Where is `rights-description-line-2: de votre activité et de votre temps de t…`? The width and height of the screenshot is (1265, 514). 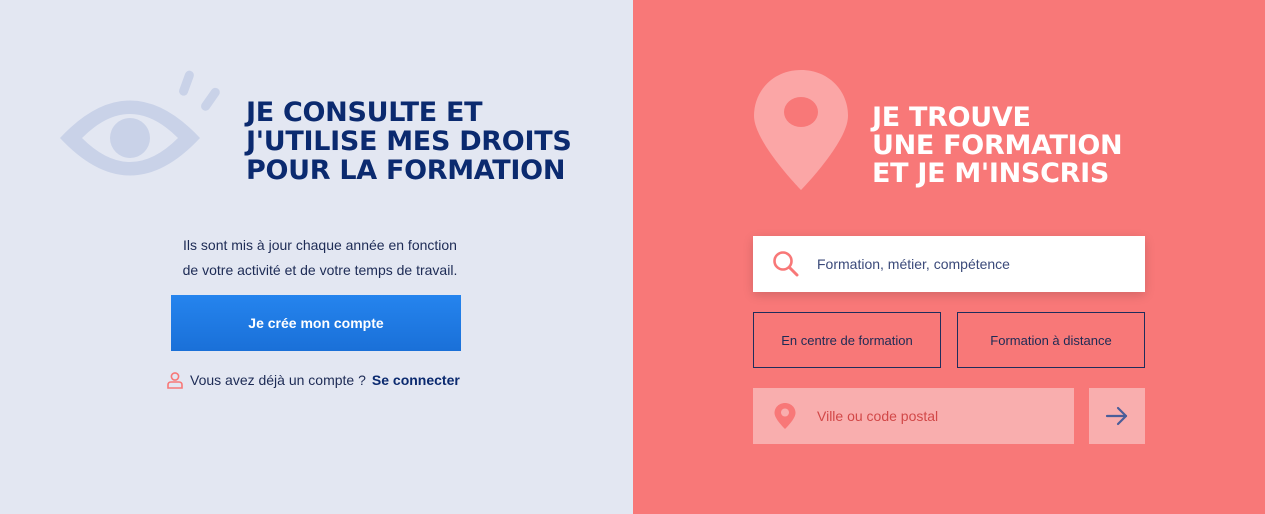
rights-description-line-2: de votre activité et de votre temps de t… is located at coordinates (320, 270).